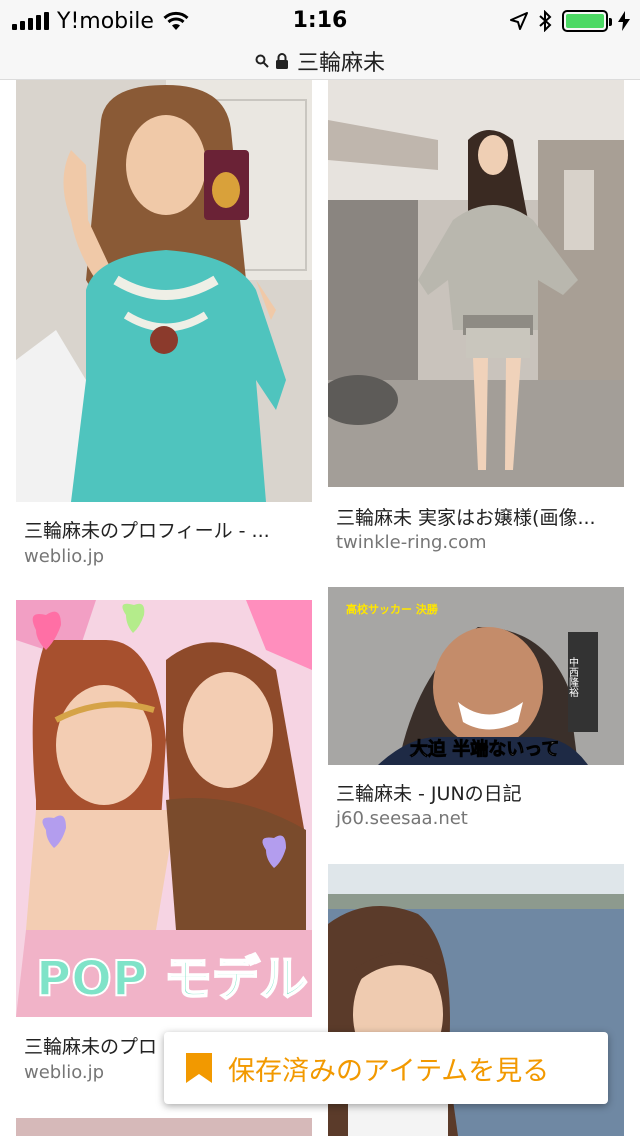  I want to click on result-caption: 三輪麻未のプロ, so click(90, 1045).